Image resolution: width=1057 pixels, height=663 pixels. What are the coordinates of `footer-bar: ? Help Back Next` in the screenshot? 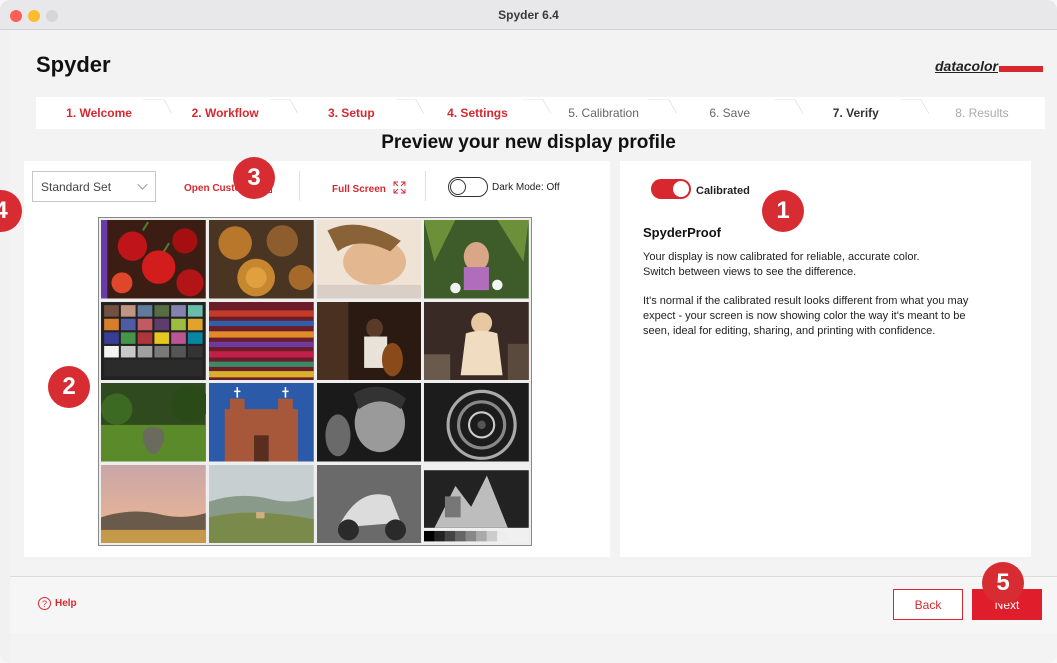 It's located at (533, 604).